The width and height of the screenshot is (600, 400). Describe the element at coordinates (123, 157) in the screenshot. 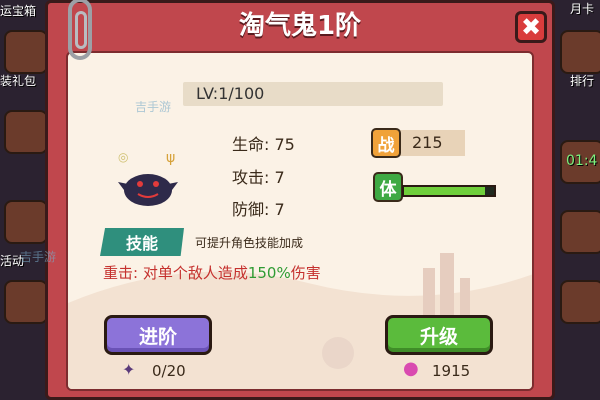

I see `halo-icon: ◎` at that location.